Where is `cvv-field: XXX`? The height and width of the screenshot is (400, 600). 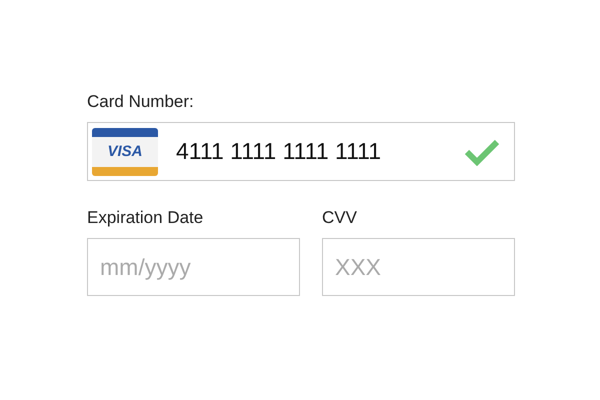 cvv-field: XXX is located at coordinates (418, 267).